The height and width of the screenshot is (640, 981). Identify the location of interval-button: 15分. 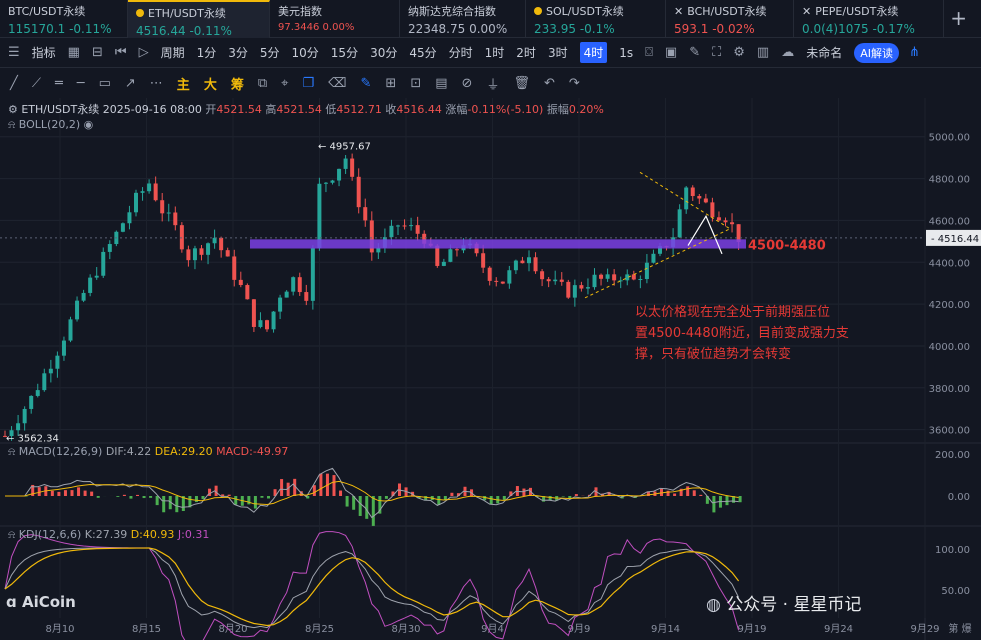
(344, 52).